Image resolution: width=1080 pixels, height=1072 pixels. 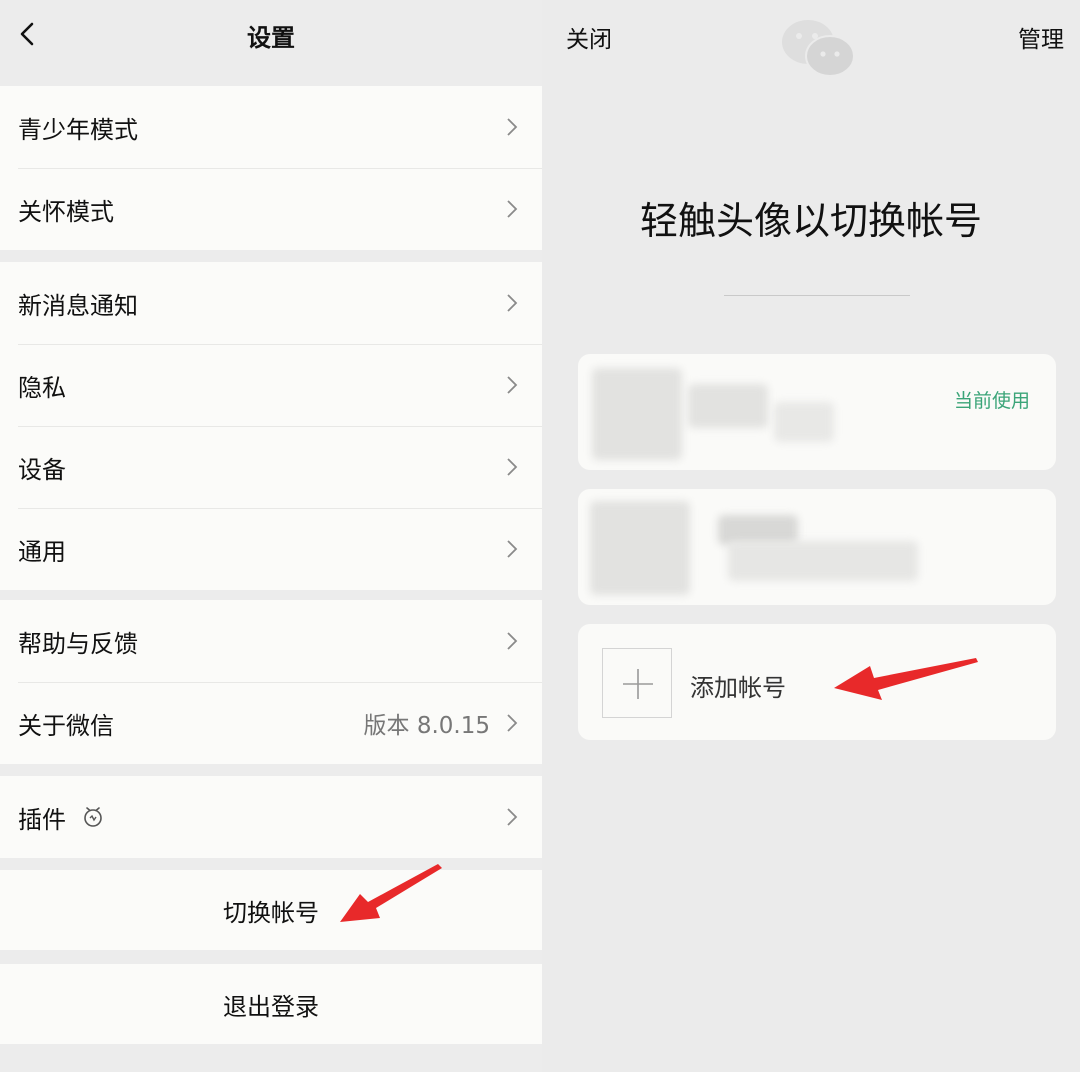 I want to click on settings-item-label: 关于微信, so click(x=66, y=725).